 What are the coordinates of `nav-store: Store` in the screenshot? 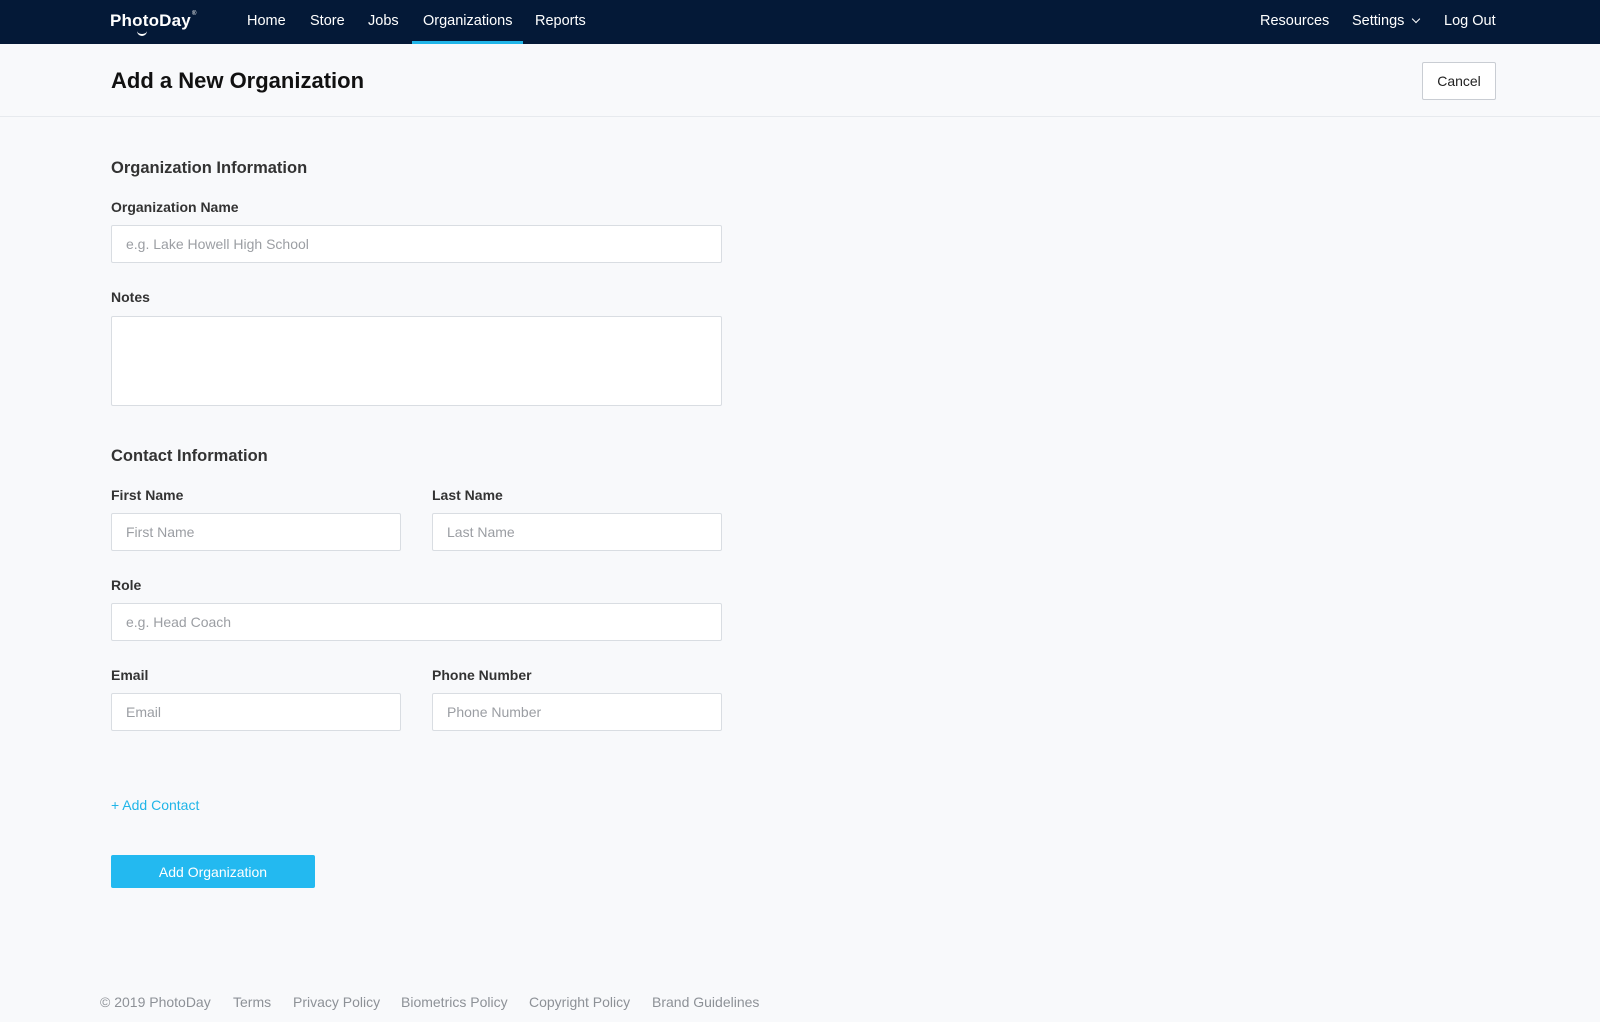 It's located at (327, 22).